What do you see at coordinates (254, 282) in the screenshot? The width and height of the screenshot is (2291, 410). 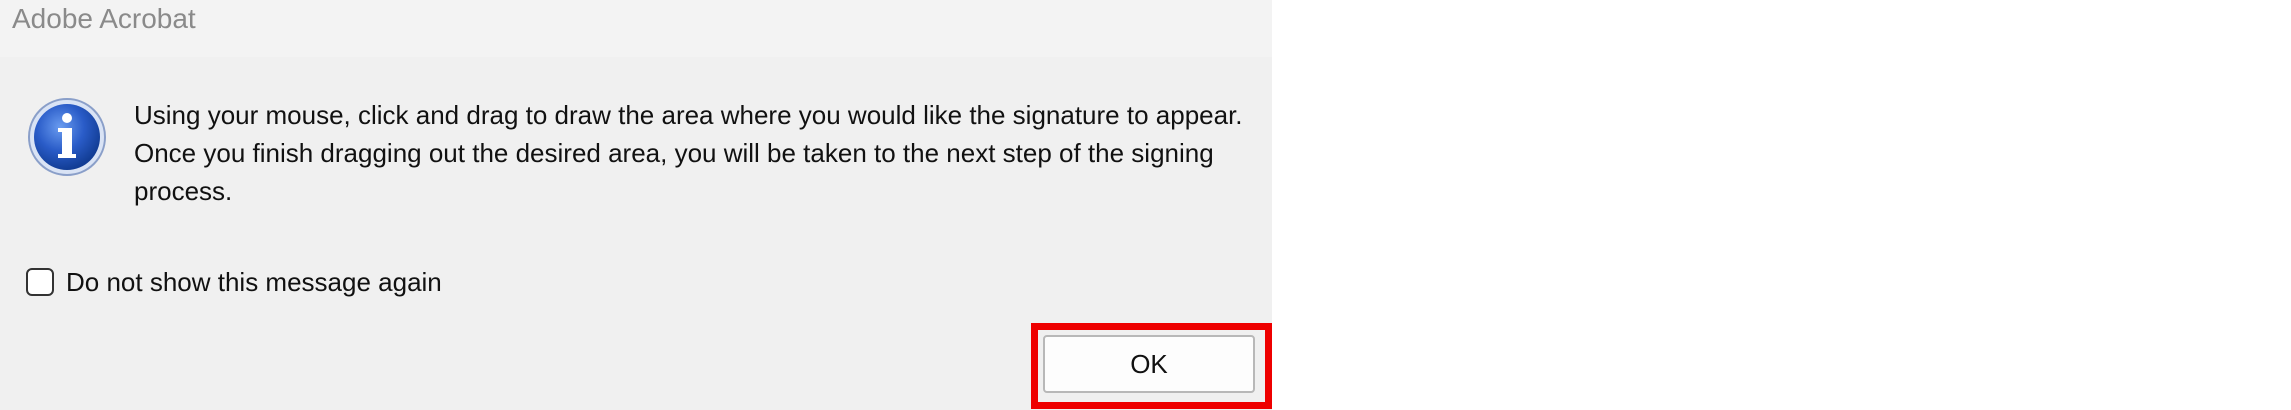 I see `dont-show-again-label: Do not show this message again` at bounding box center [254, 282].